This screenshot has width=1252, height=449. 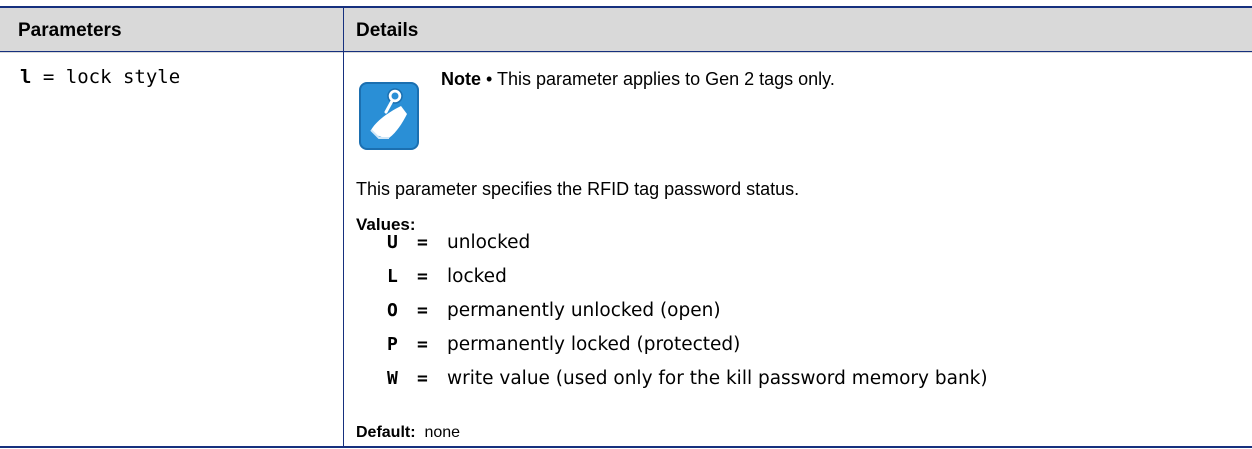 What do you see at coordinates (343, 249) in the screenshot?
I see `column-divider-body` at bounding box center [343, 249].